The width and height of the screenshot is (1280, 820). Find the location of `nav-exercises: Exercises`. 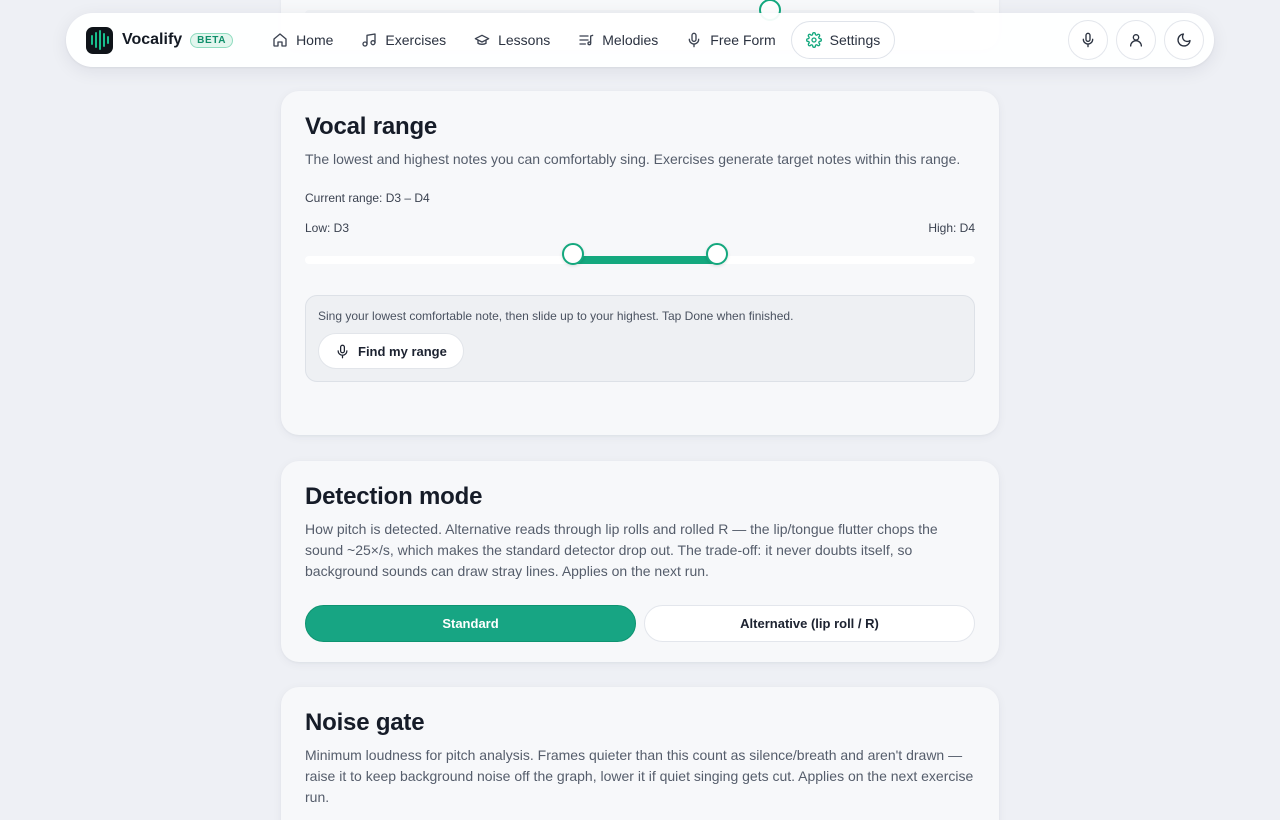

nav-exercises: Exercises is located at coordinates (403, 40).